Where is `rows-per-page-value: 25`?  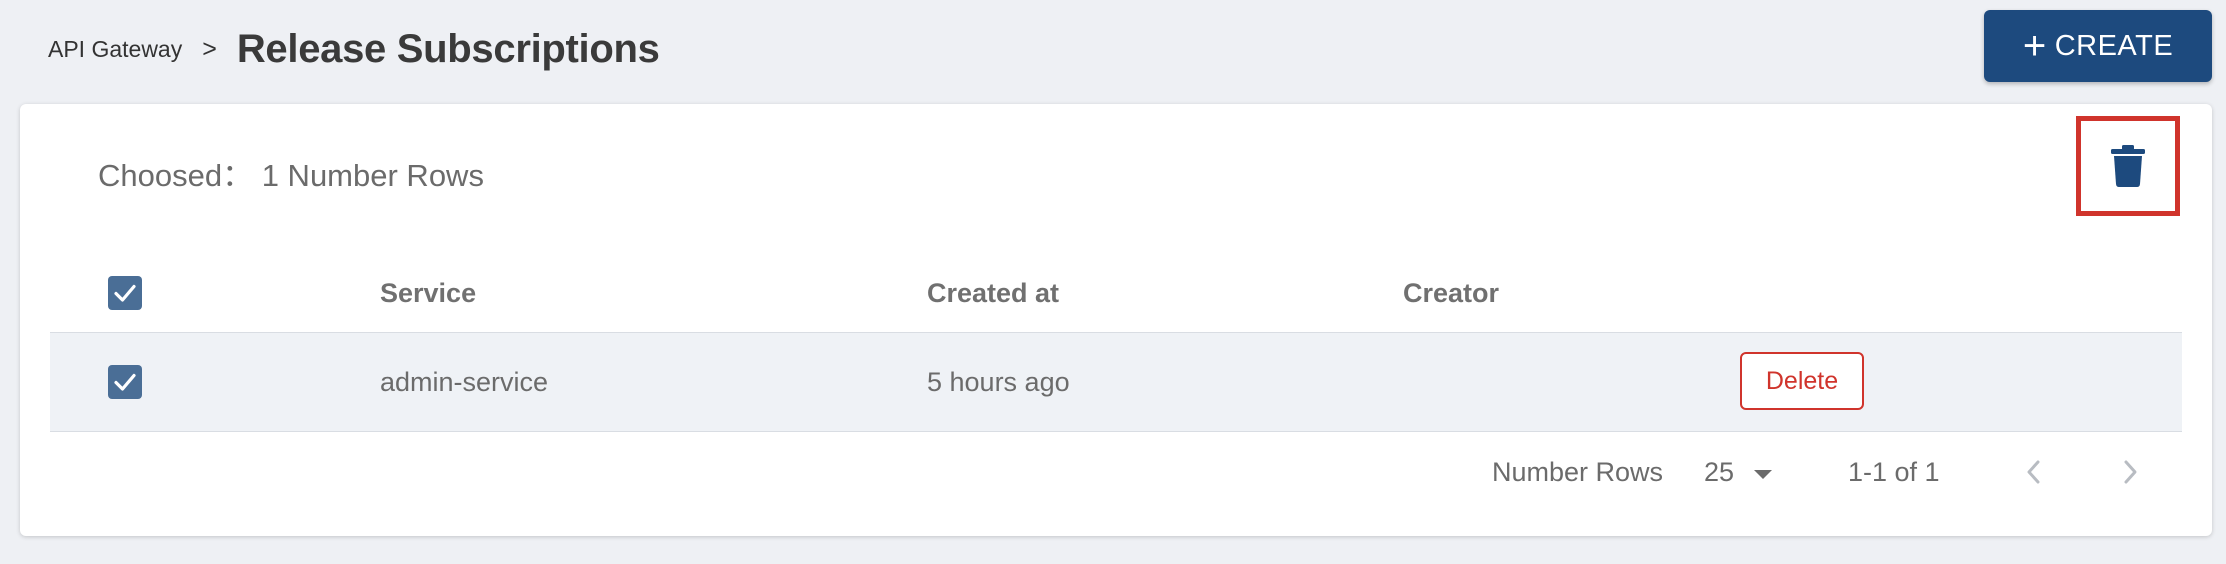
rows-per-page-value: 25 is located at coordinates (1719, 471).